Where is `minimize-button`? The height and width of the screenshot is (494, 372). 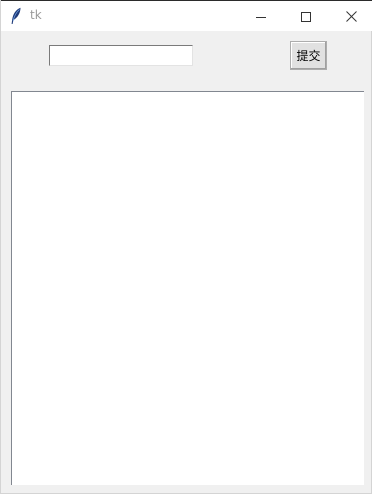
minimize-button is located at coordinates (261, 16).